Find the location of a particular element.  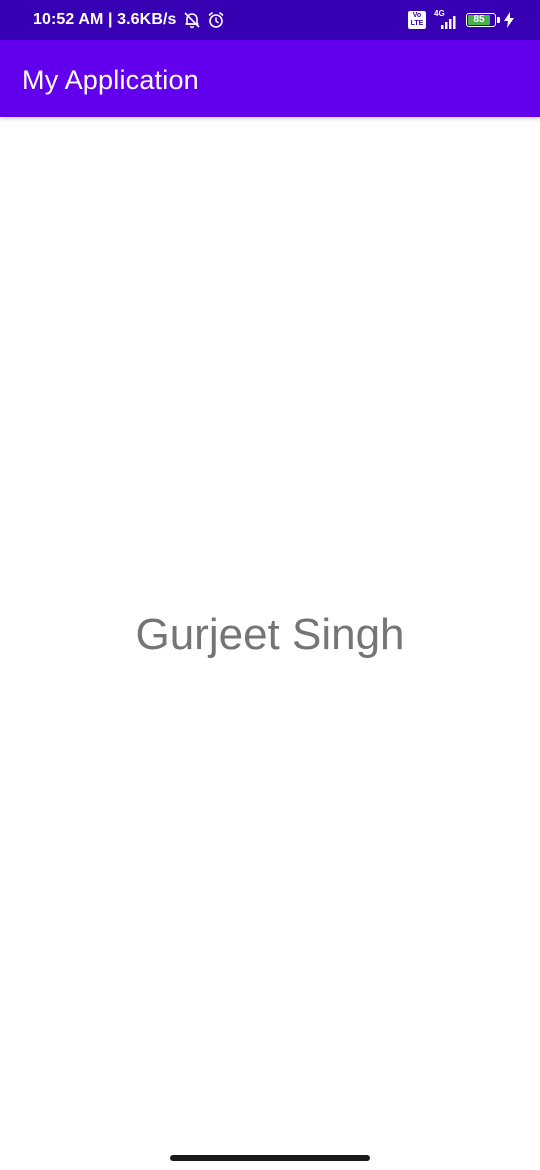

signal-bars-icon is located at coordinates (448, 22).